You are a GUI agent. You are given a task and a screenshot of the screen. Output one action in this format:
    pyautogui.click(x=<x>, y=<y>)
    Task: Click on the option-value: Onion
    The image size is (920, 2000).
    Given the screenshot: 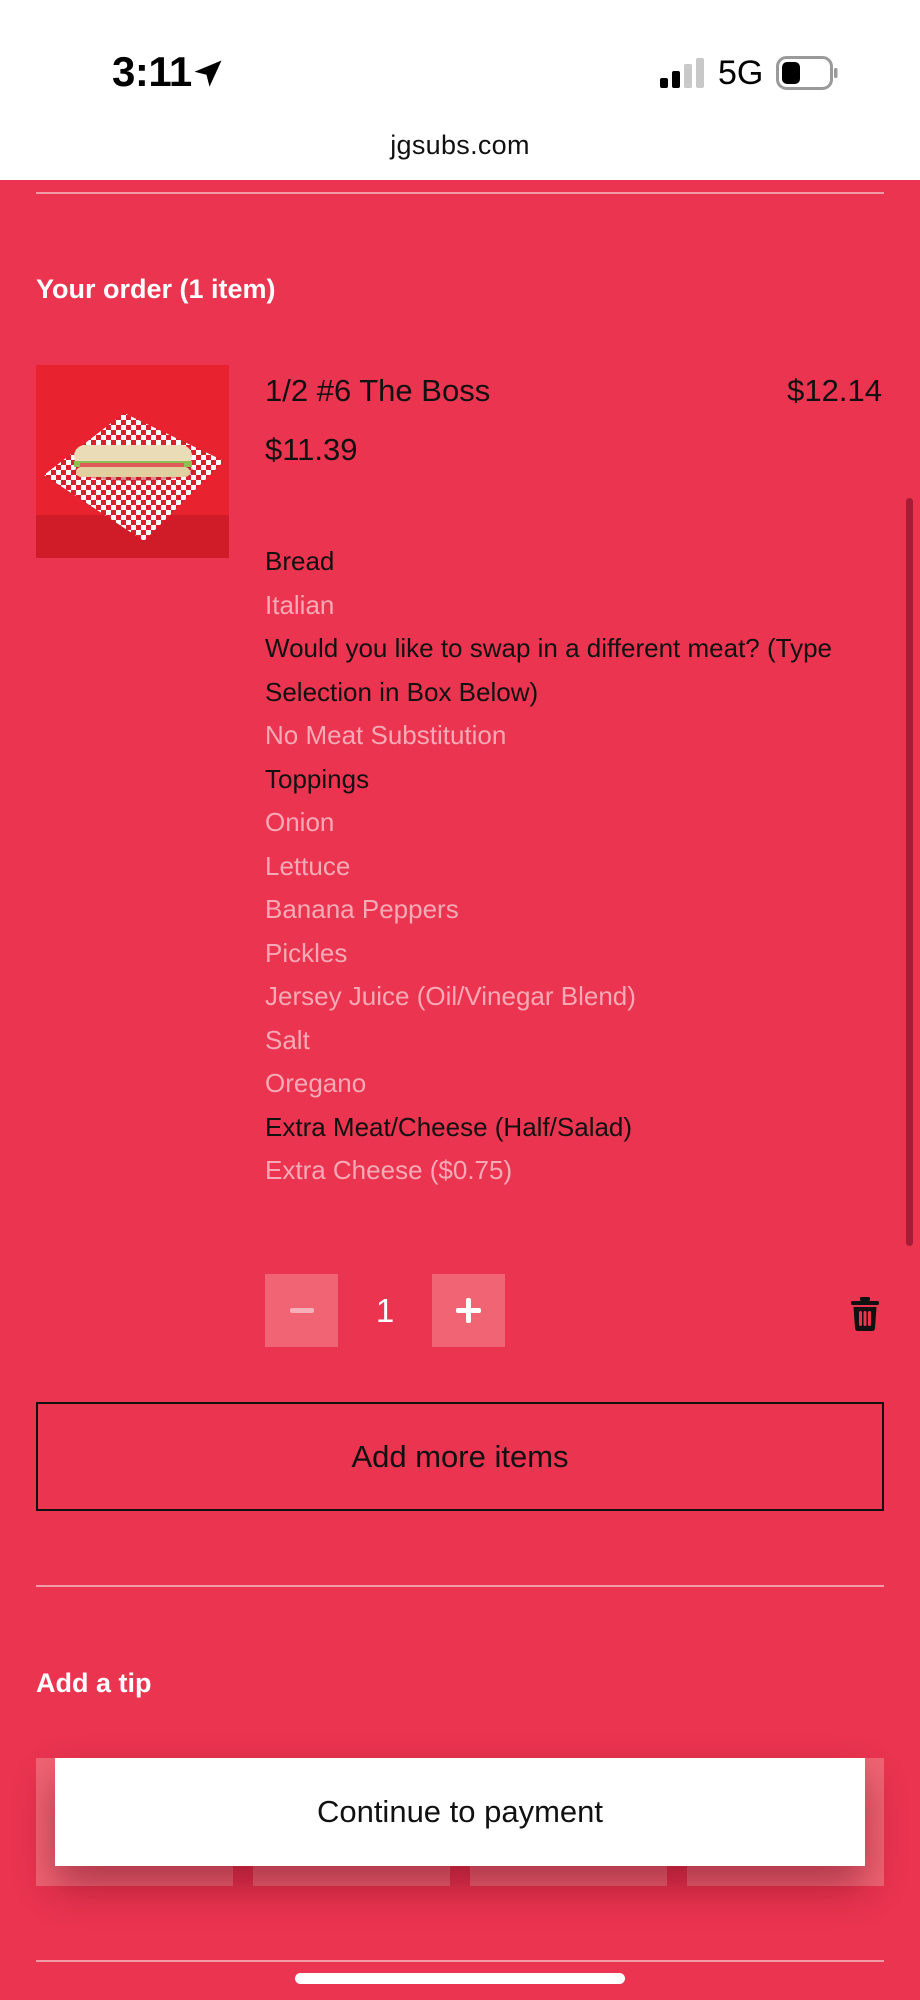 What is the action you would take?
    pyautogui.click(x=300, y=822)
    